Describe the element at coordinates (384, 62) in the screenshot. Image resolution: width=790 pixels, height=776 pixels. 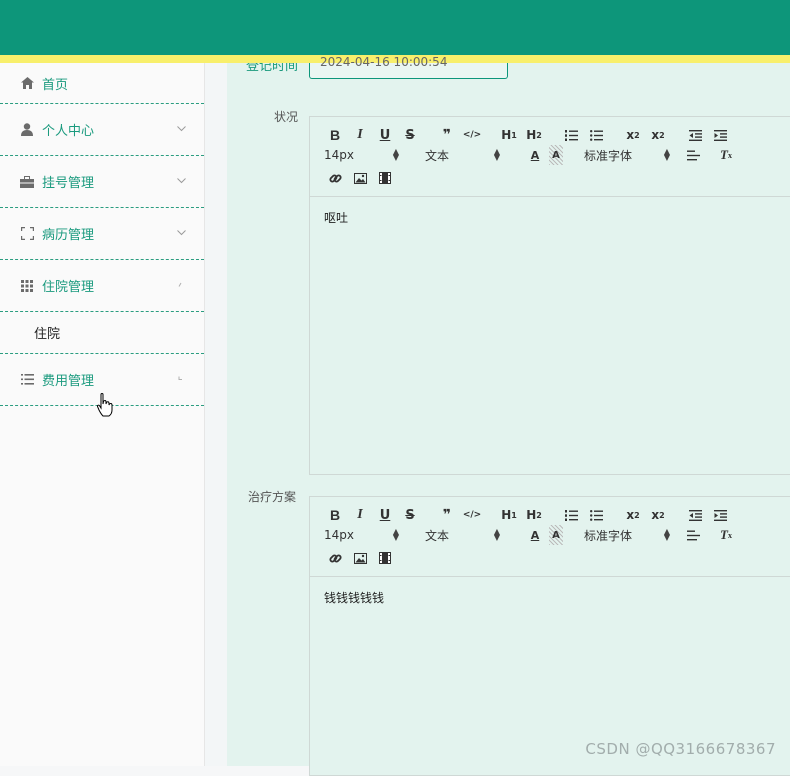
I see `date-value: 2024-04-16 10:00:54` at that location.